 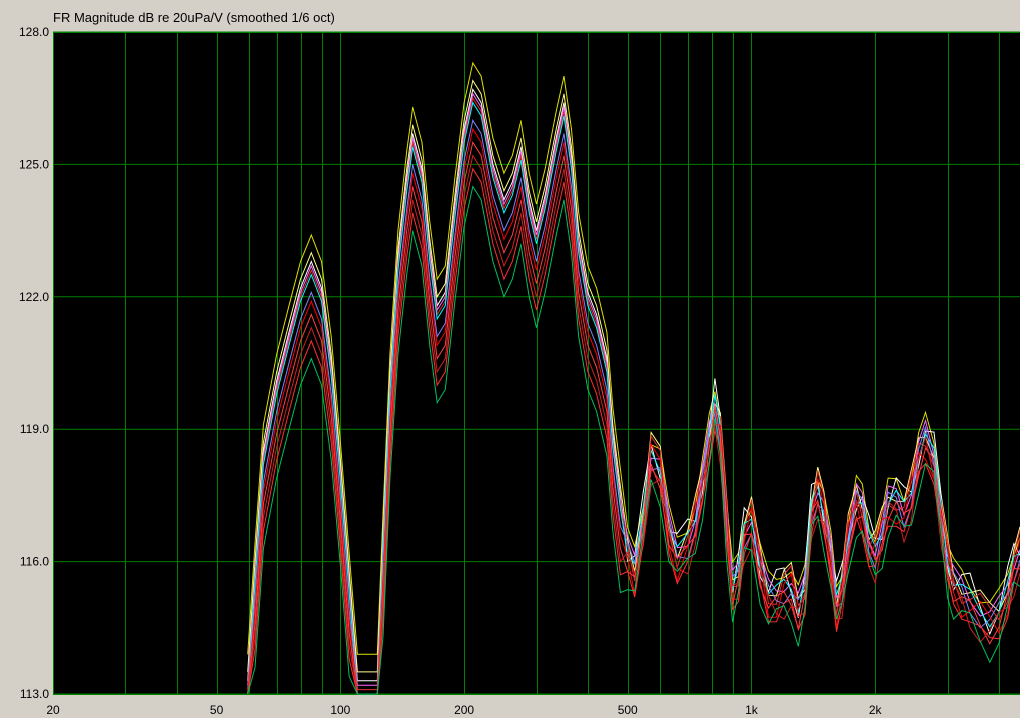 What do you see at coordinates (876, 710) in the screenshot?
I see `x-tick-label: 2k` at bounding box center [876, 710].